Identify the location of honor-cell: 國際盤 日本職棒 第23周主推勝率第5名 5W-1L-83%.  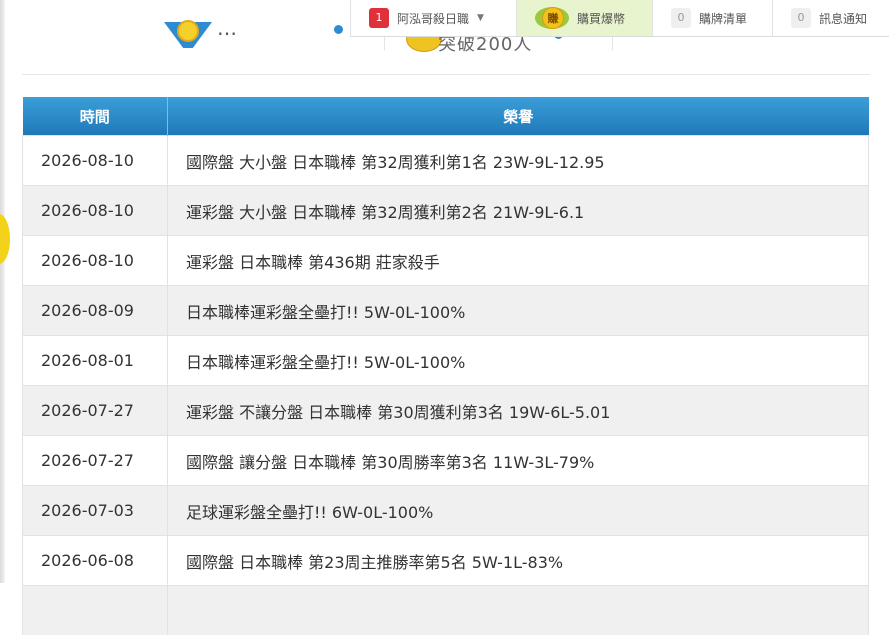
(518, 561).